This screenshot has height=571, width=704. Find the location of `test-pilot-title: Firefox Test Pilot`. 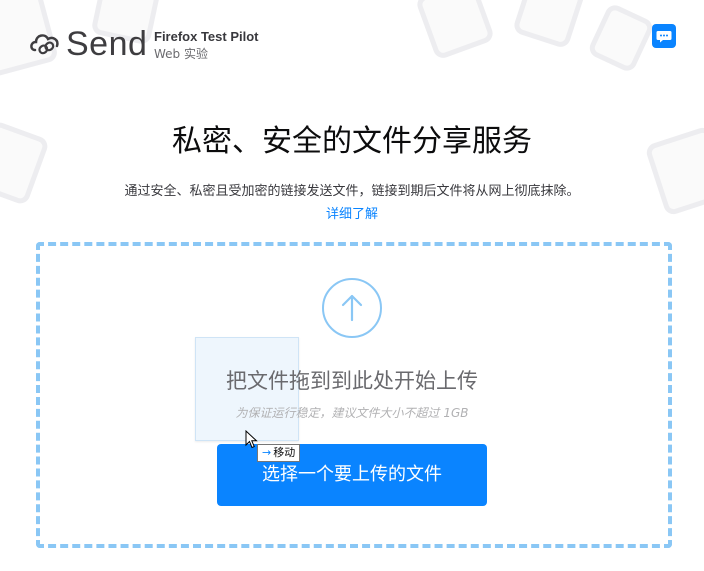

test-pilot-title: Firefox Test Pilot is located at coordinates (206, 36).